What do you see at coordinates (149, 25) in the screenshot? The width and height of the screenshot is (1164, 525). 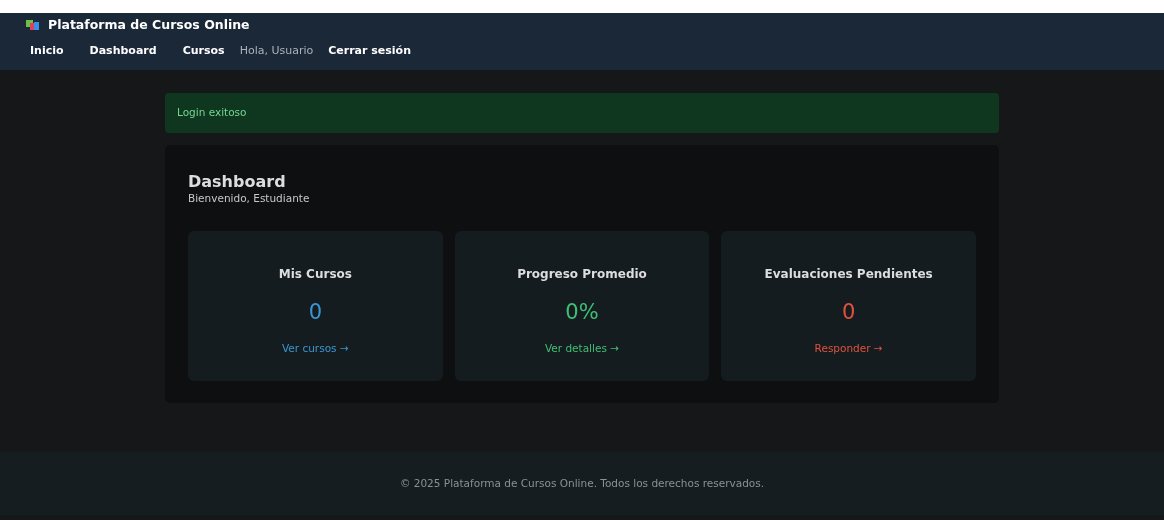 I see `brand-title: Plataforma de Cursos Online` at bounding box center [149, 25].